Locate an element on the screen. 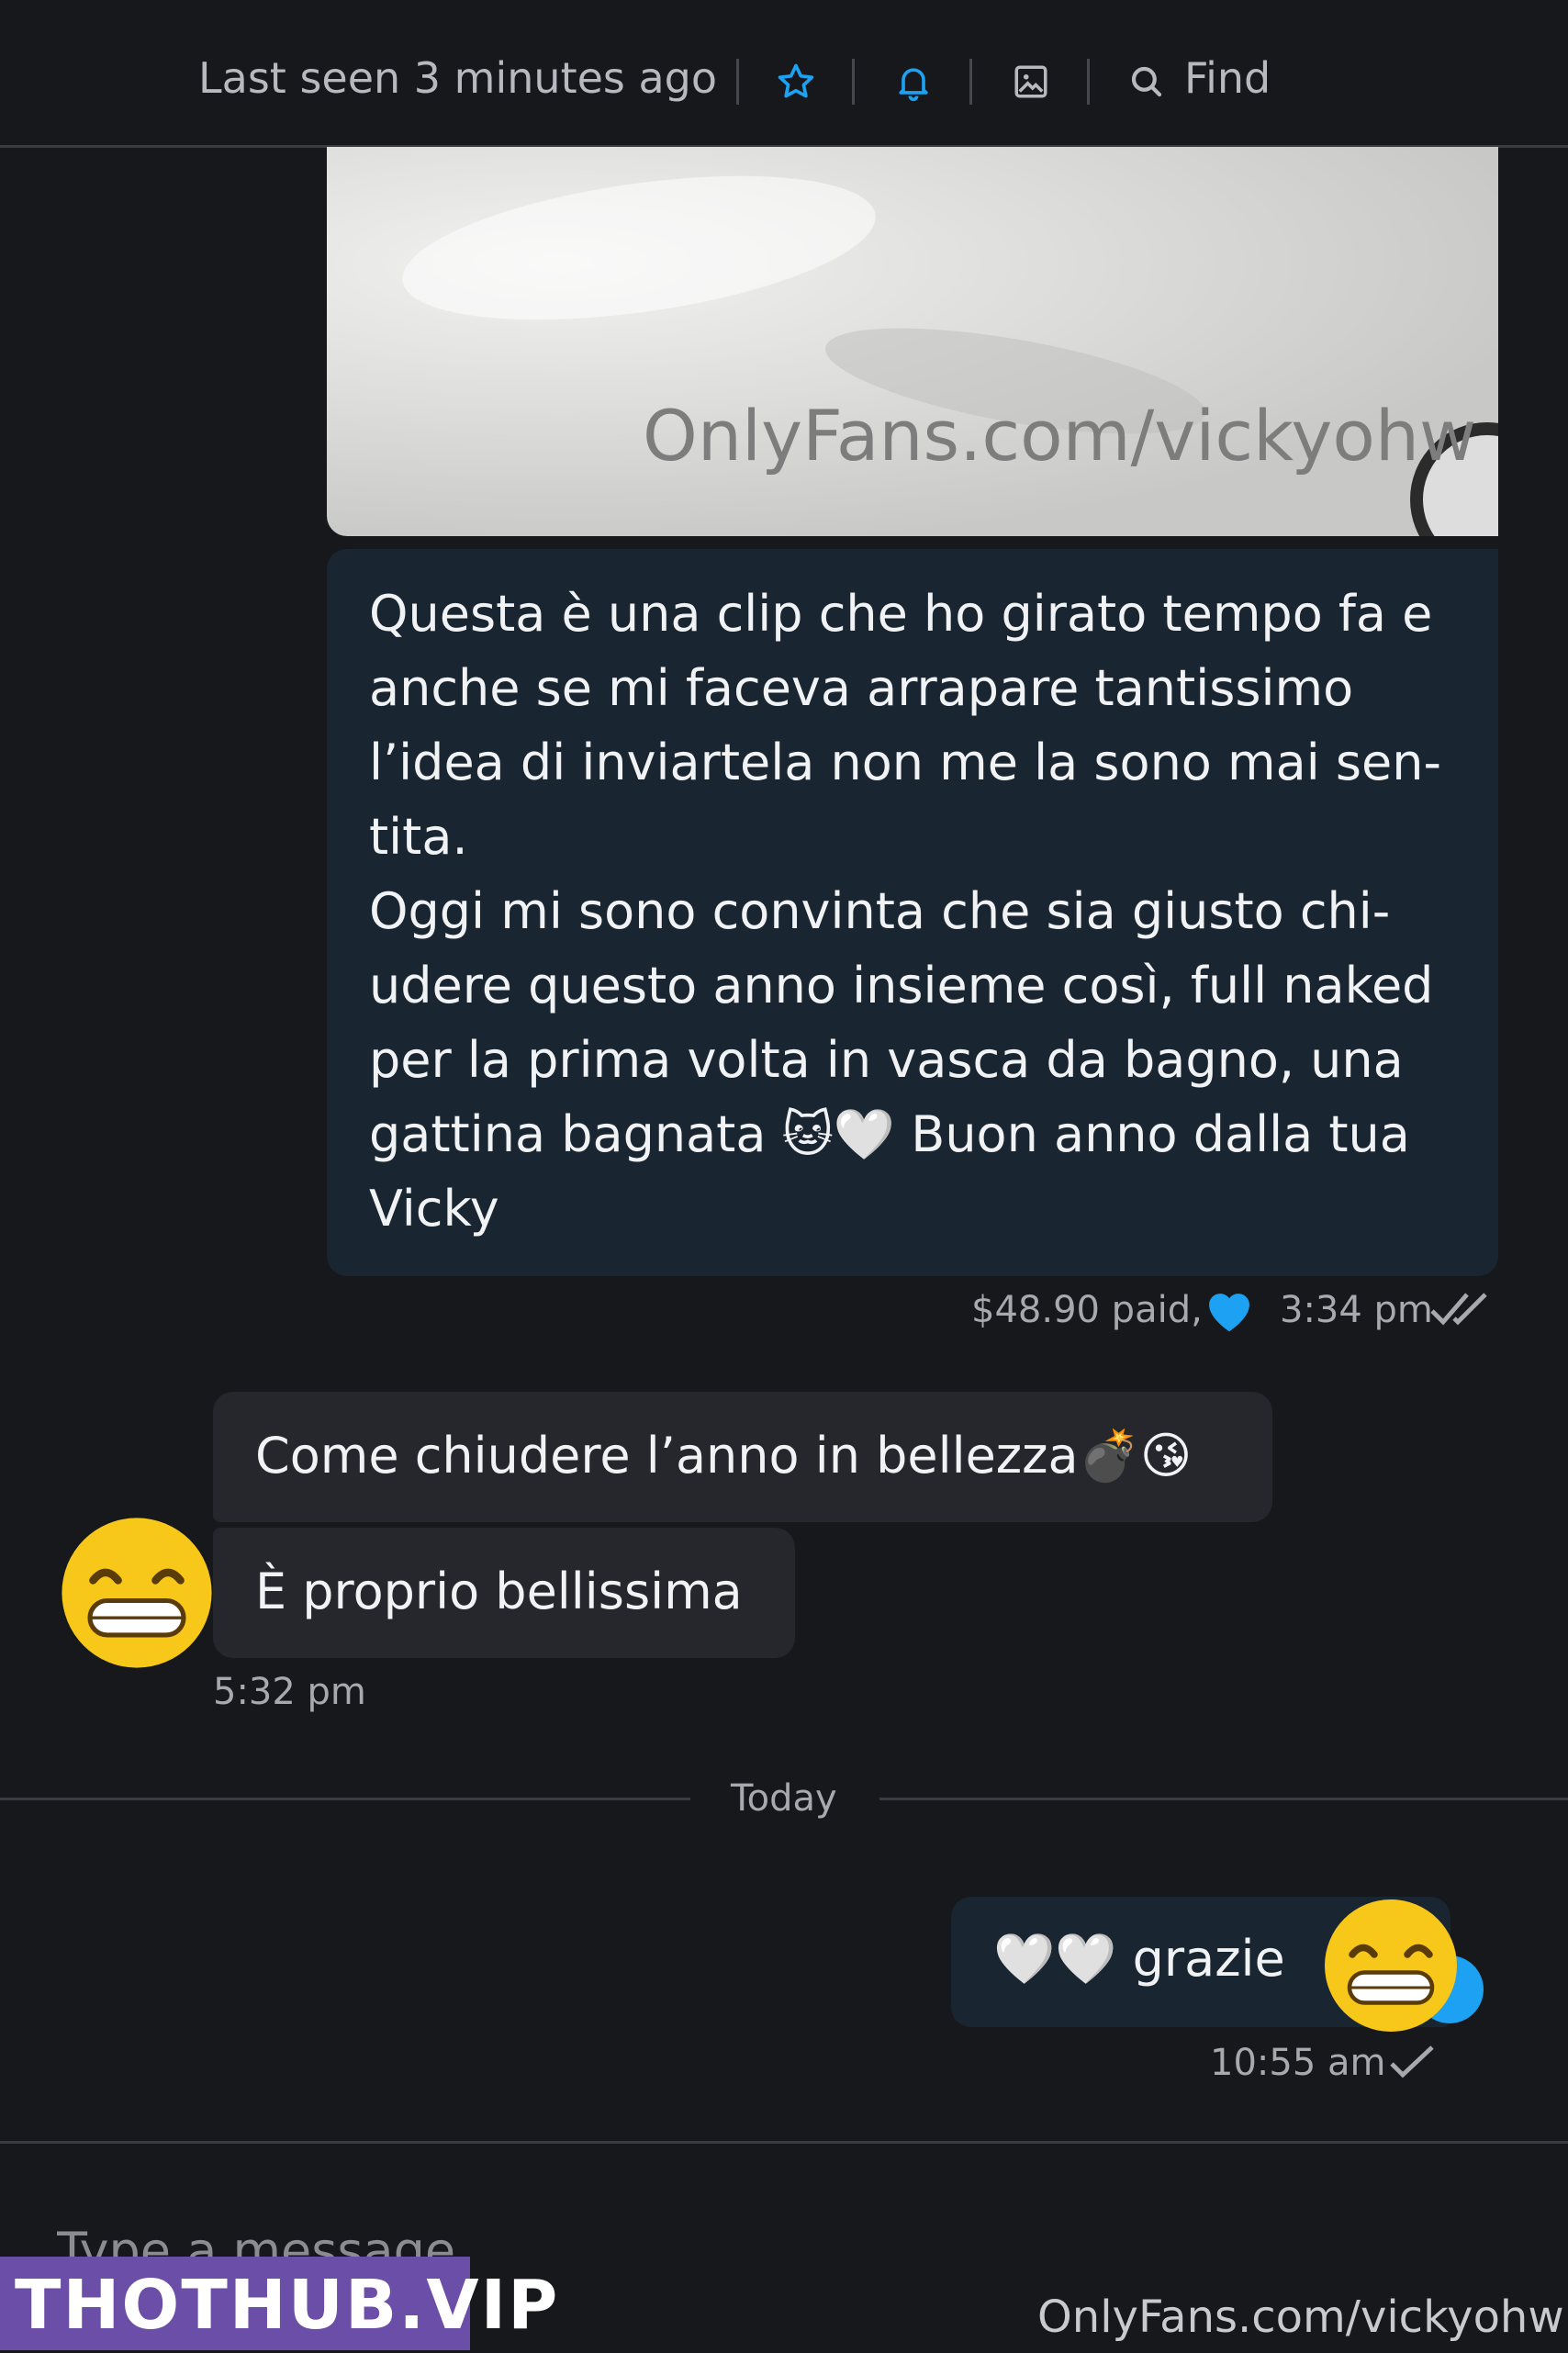 Image resolution: width=1568 pixels, height=2353 pixels. incoming-message-bubble: Come chiudere l’anno in bellezza💣😘 is located at coordinates (742, 1457).